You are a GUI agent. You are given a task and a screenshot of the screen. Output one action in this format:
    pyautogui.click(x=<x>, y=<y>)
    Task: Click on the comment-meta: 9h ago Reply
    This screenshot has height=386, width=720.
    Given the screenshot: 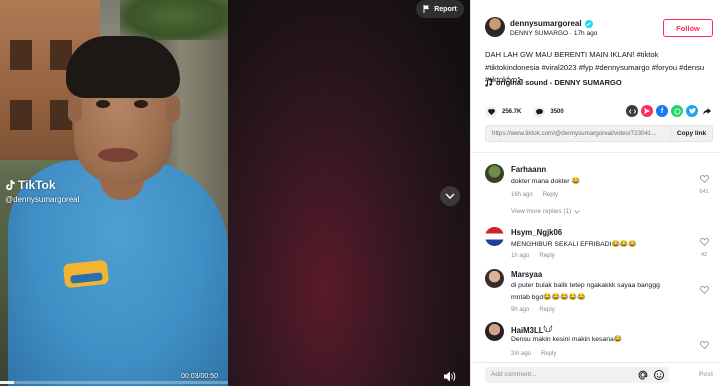 What is the action you would take?
    pyautogui.click(x=533, y=310)
    